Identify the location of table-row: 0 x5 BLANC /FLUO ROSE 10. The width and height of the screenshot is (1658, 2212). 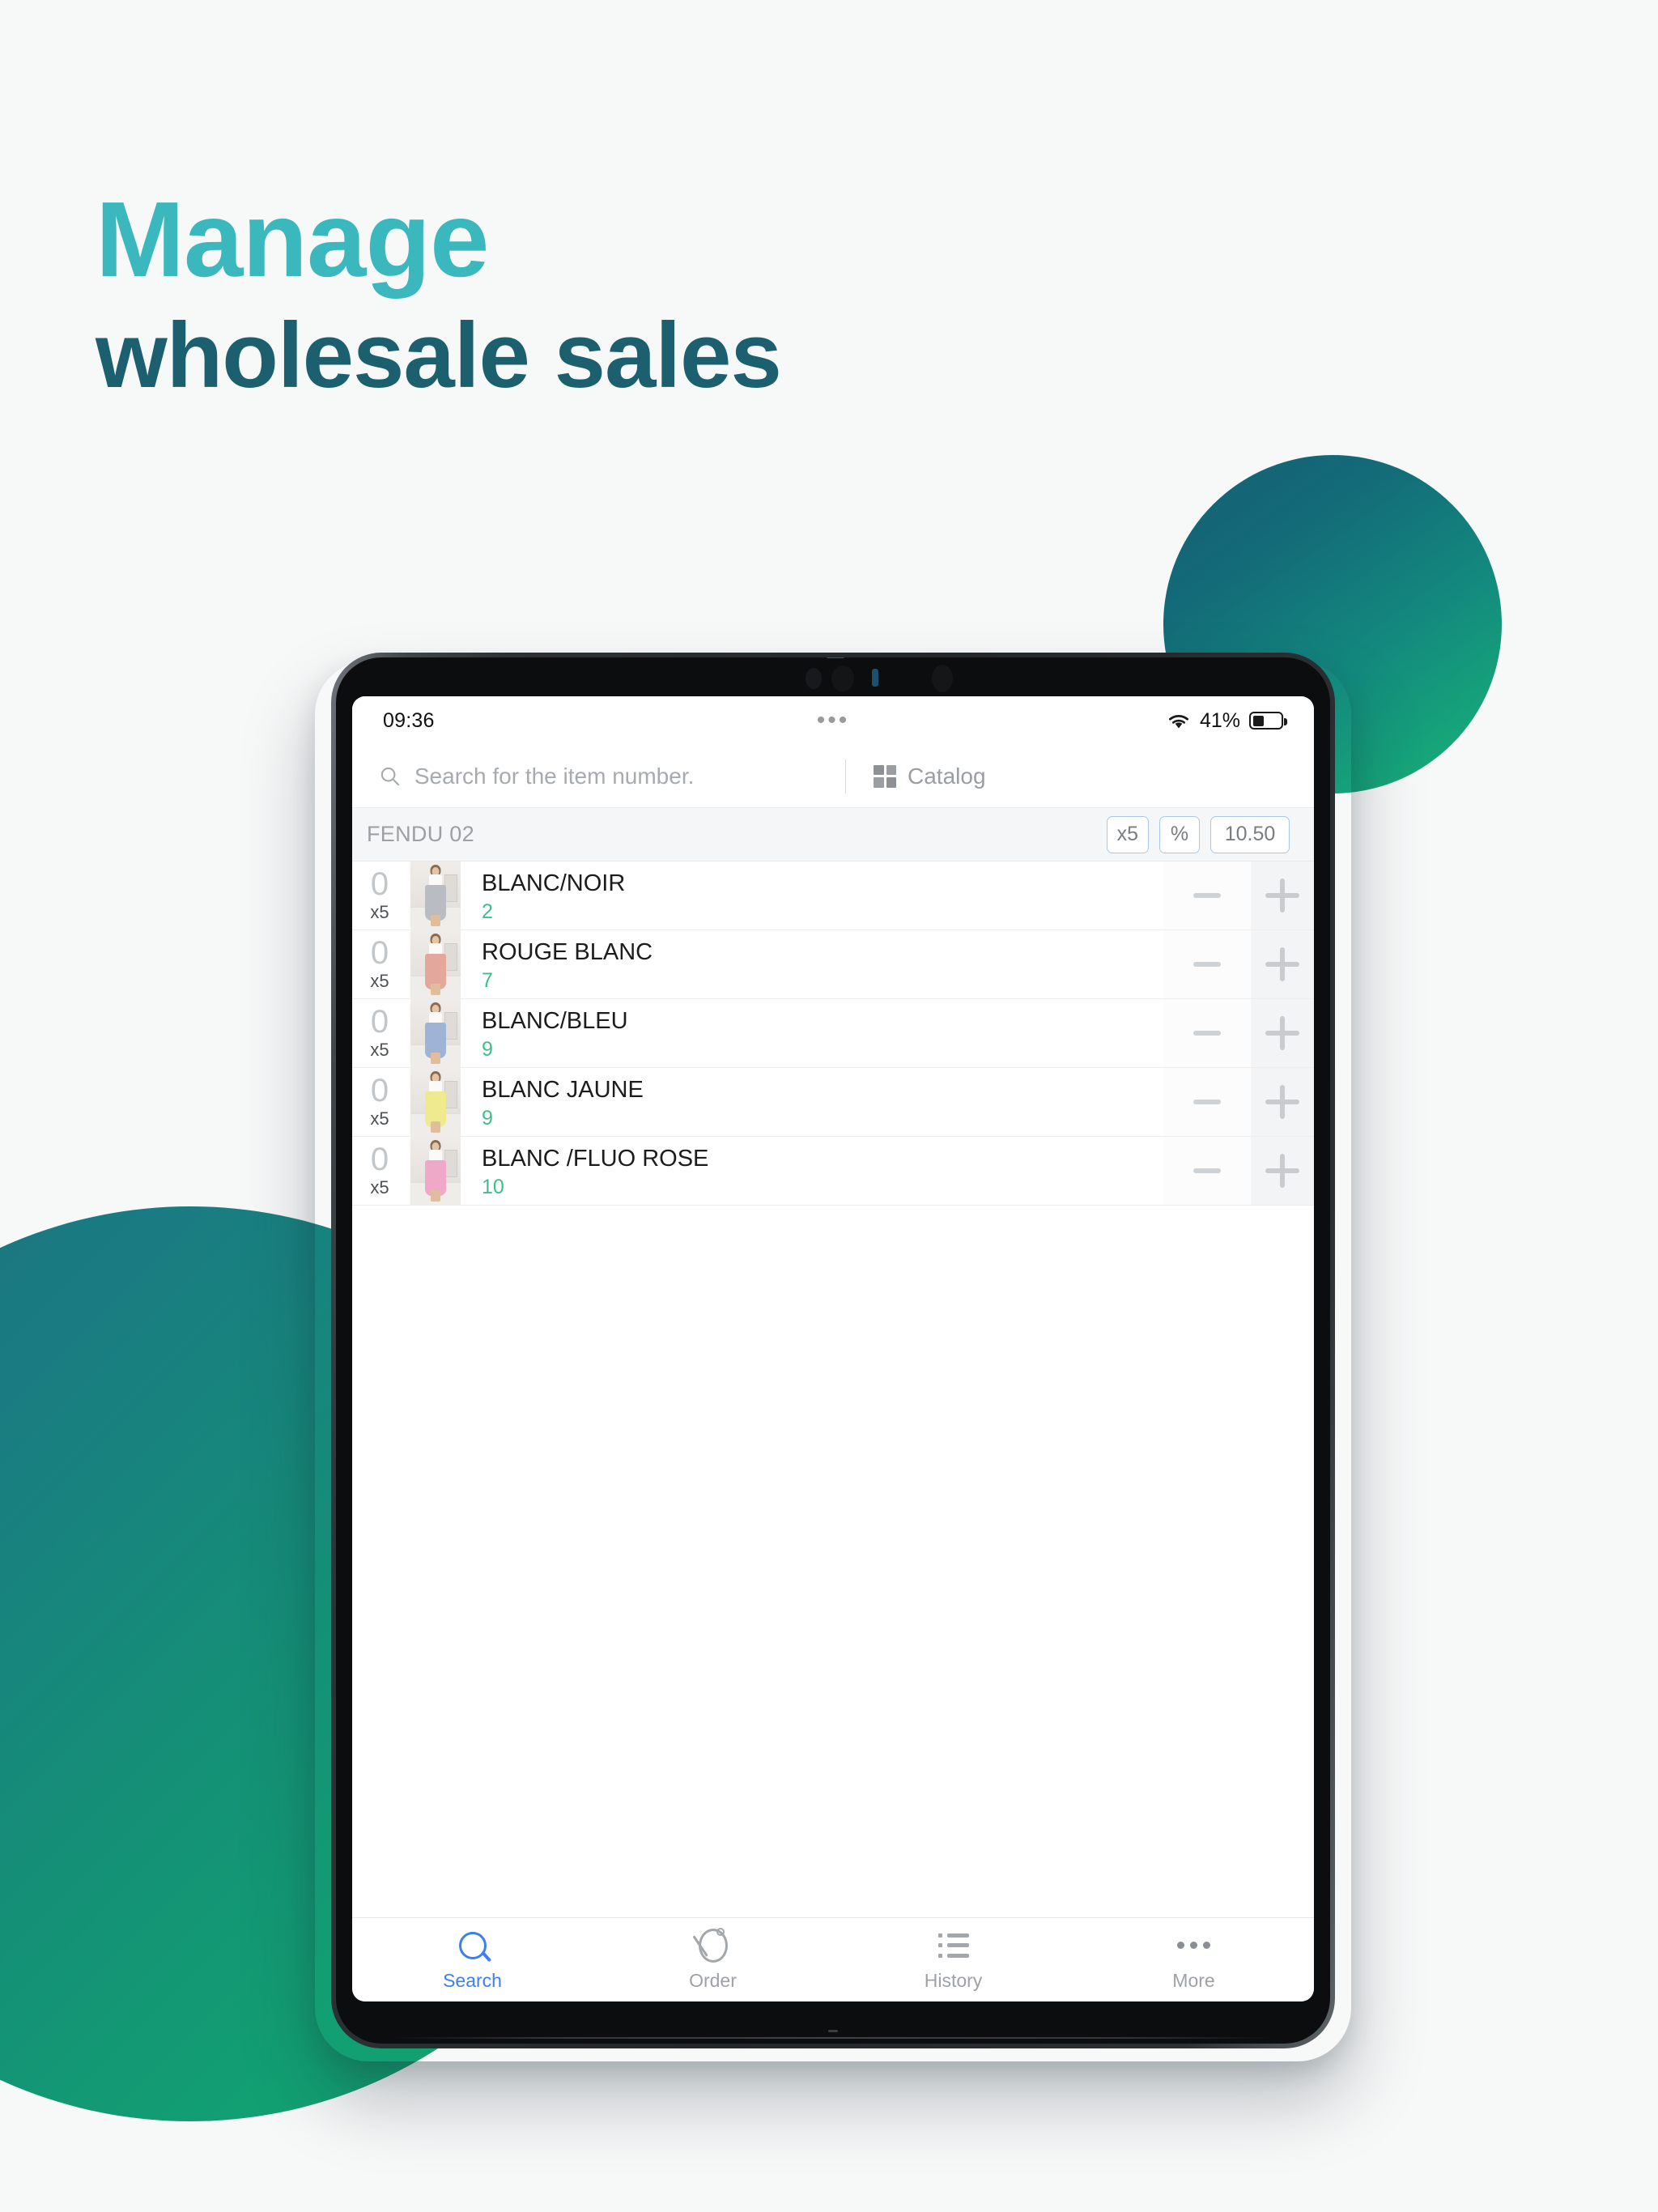
(833, 1171).